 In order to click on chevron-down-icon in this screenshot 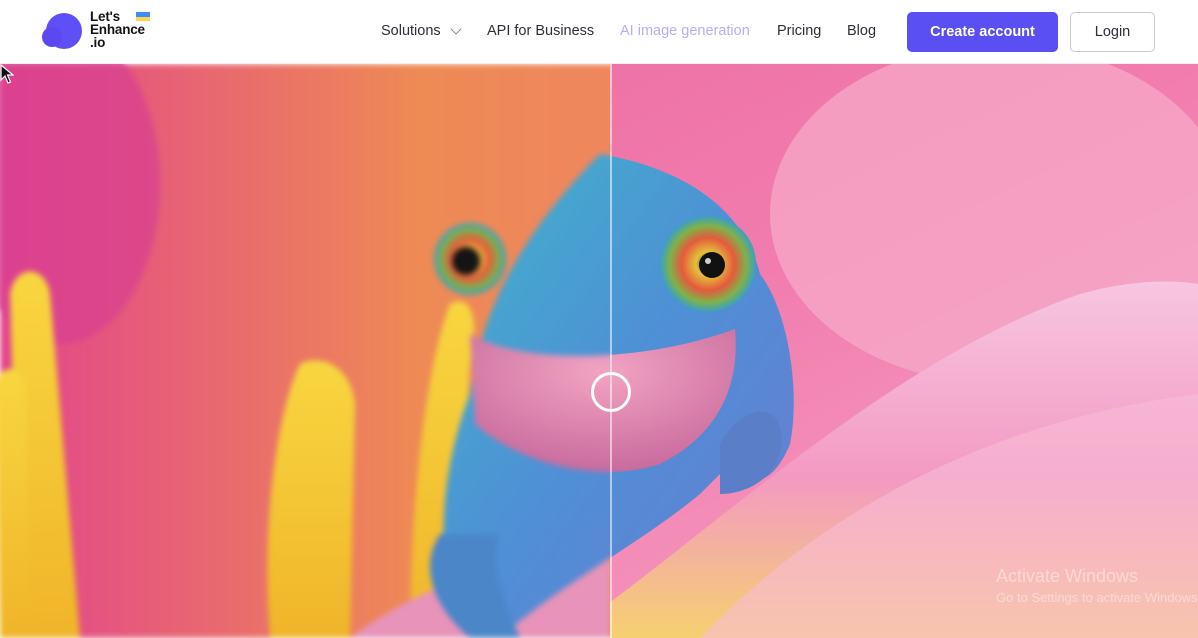, I will do `click(455, 28)`.